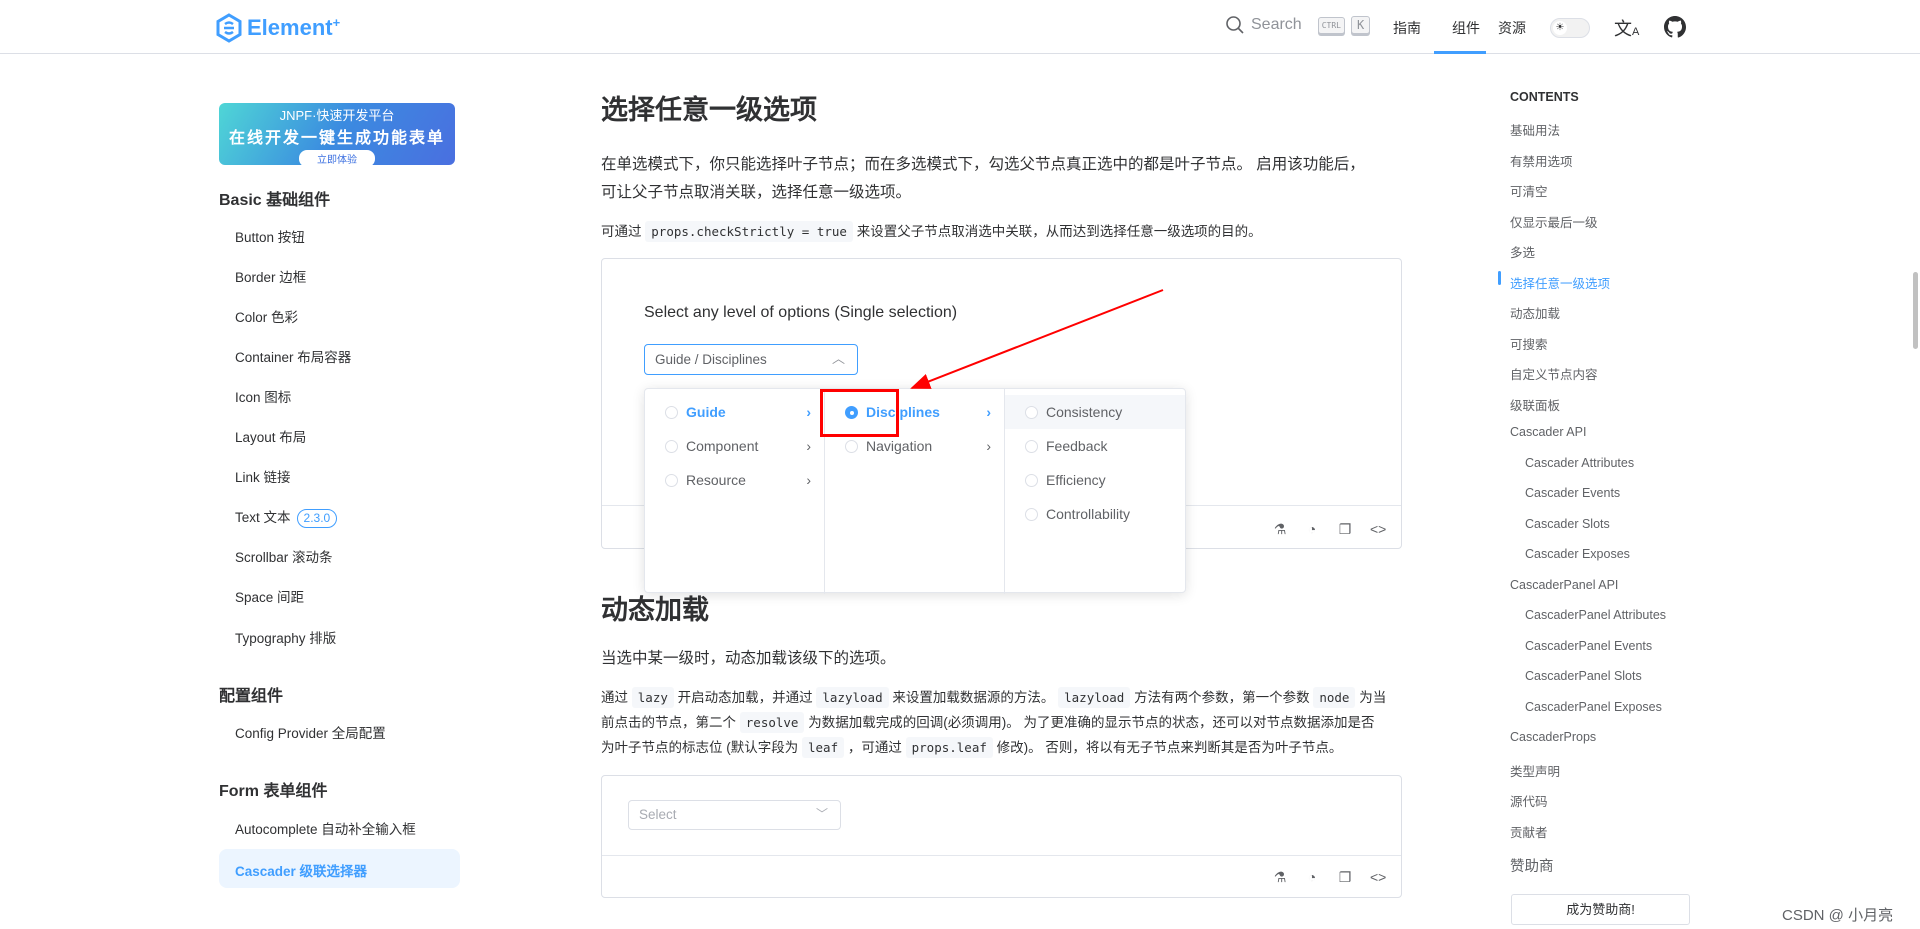 The image size is (1920, 929). What do you see at coordinates (1535, 312) in the screenshot?
I see `toc-item: 动态加载` at bounding box center [1535, 312].